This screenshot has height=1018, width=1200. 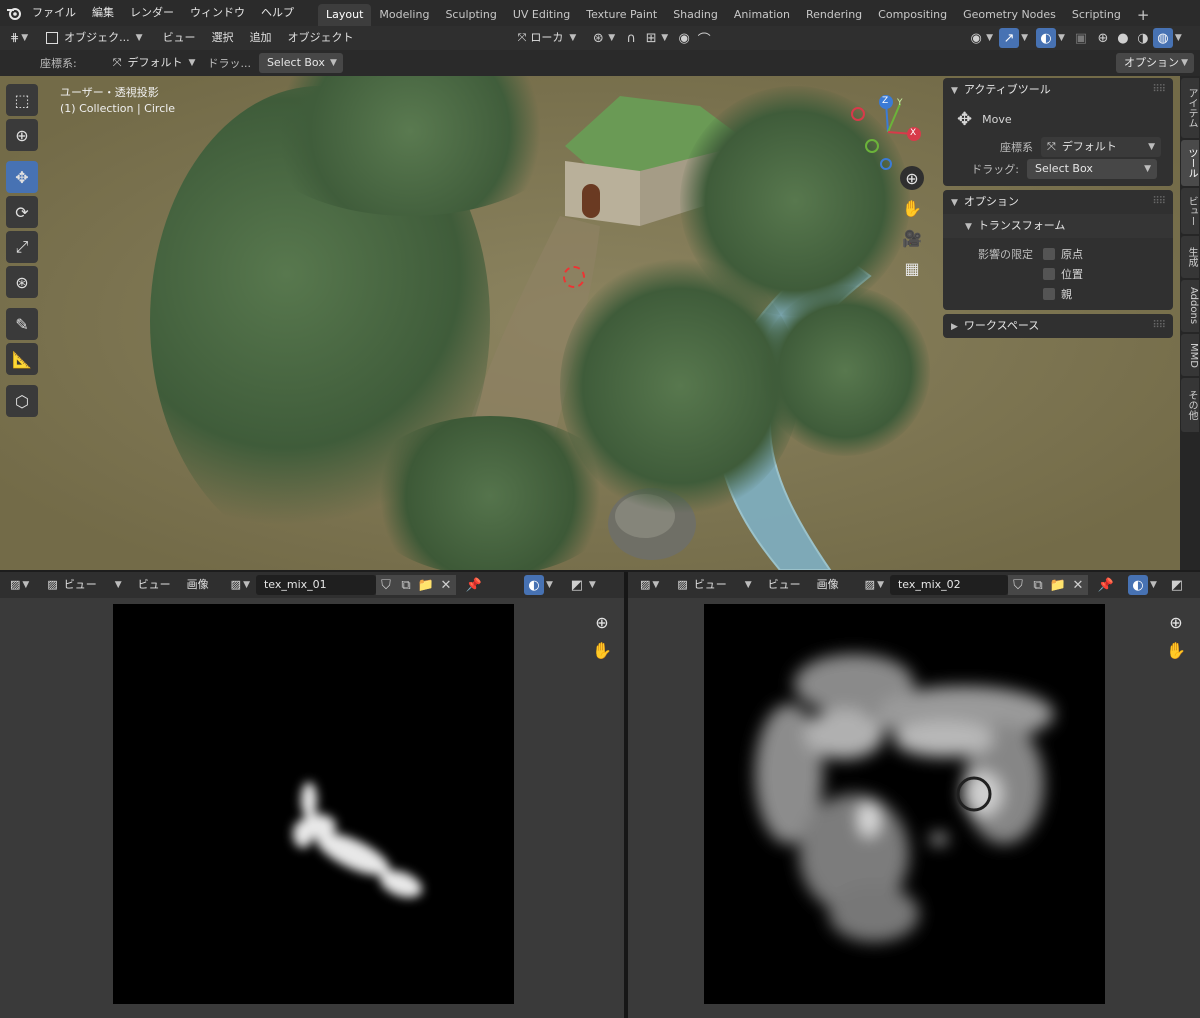 What do you see at coordinates (651, 38) in the screenshot?
I see `snap-target-icon: ⊞` at bounding box center [651, 38].